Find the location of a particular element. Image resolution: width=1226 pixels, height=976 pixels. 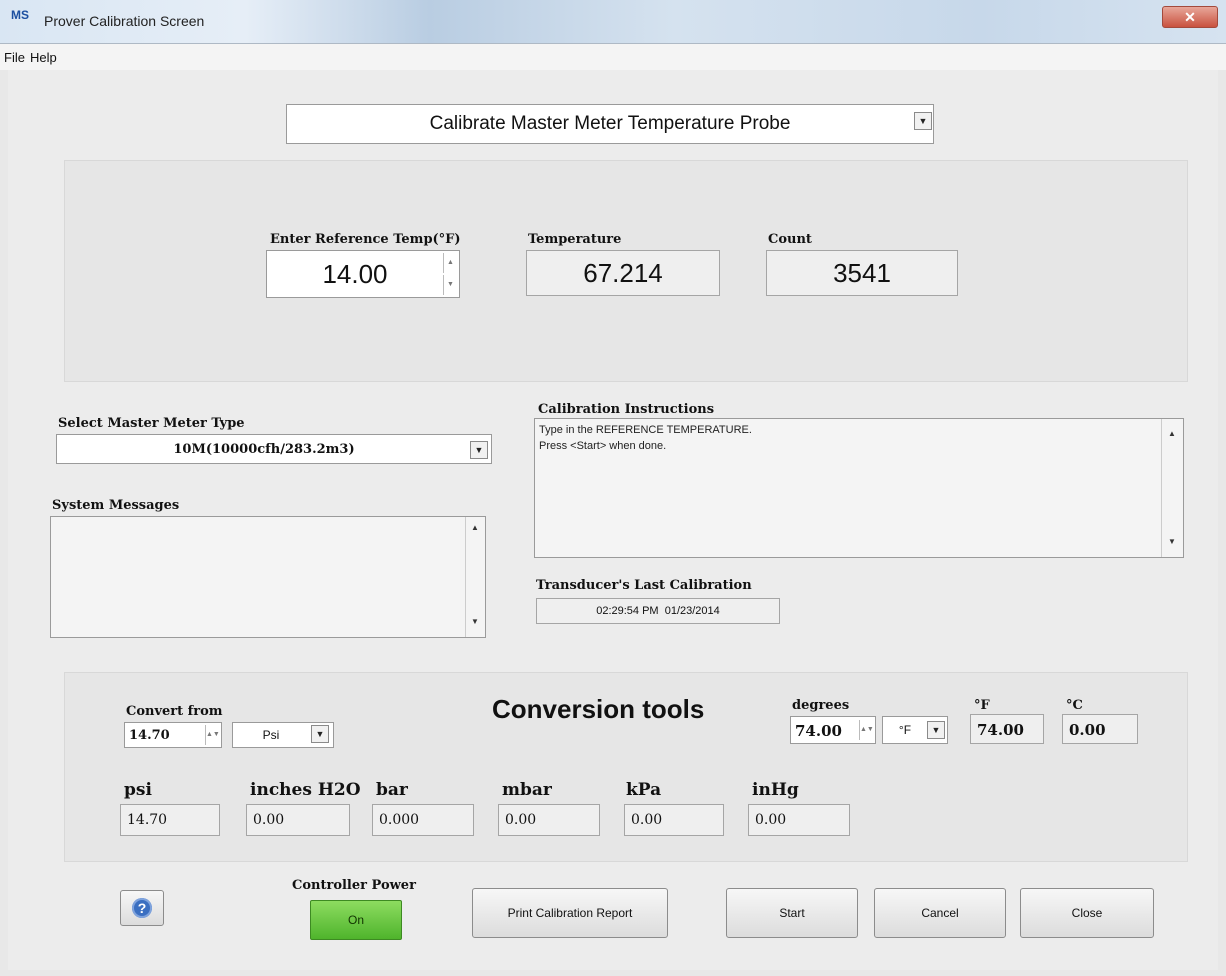

instruction-line: Type in the REFERENCE TEMPERATURE. is located at coordinates (645, 430).